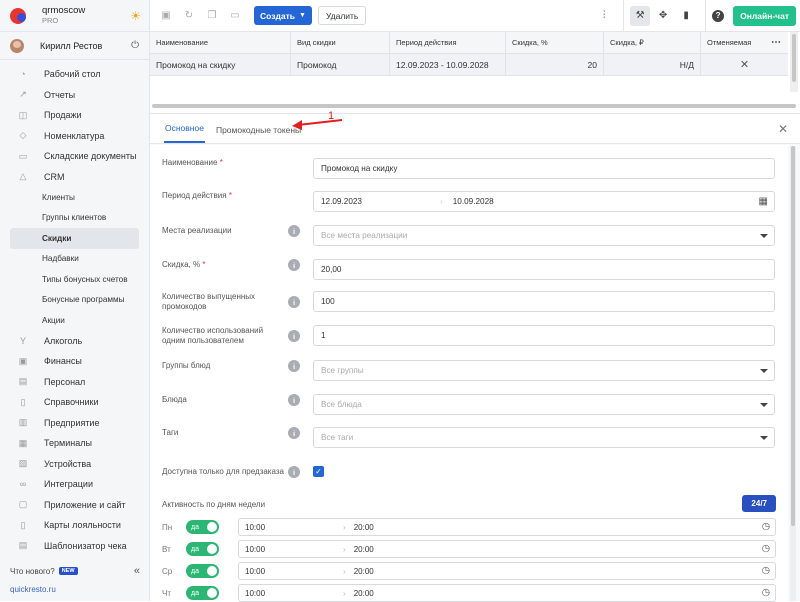 The image size is (800, 602). Describe the element at coordinates (764, 15) in the screenshot. I see `online-chat-button: Онлайн-чат` at that location.